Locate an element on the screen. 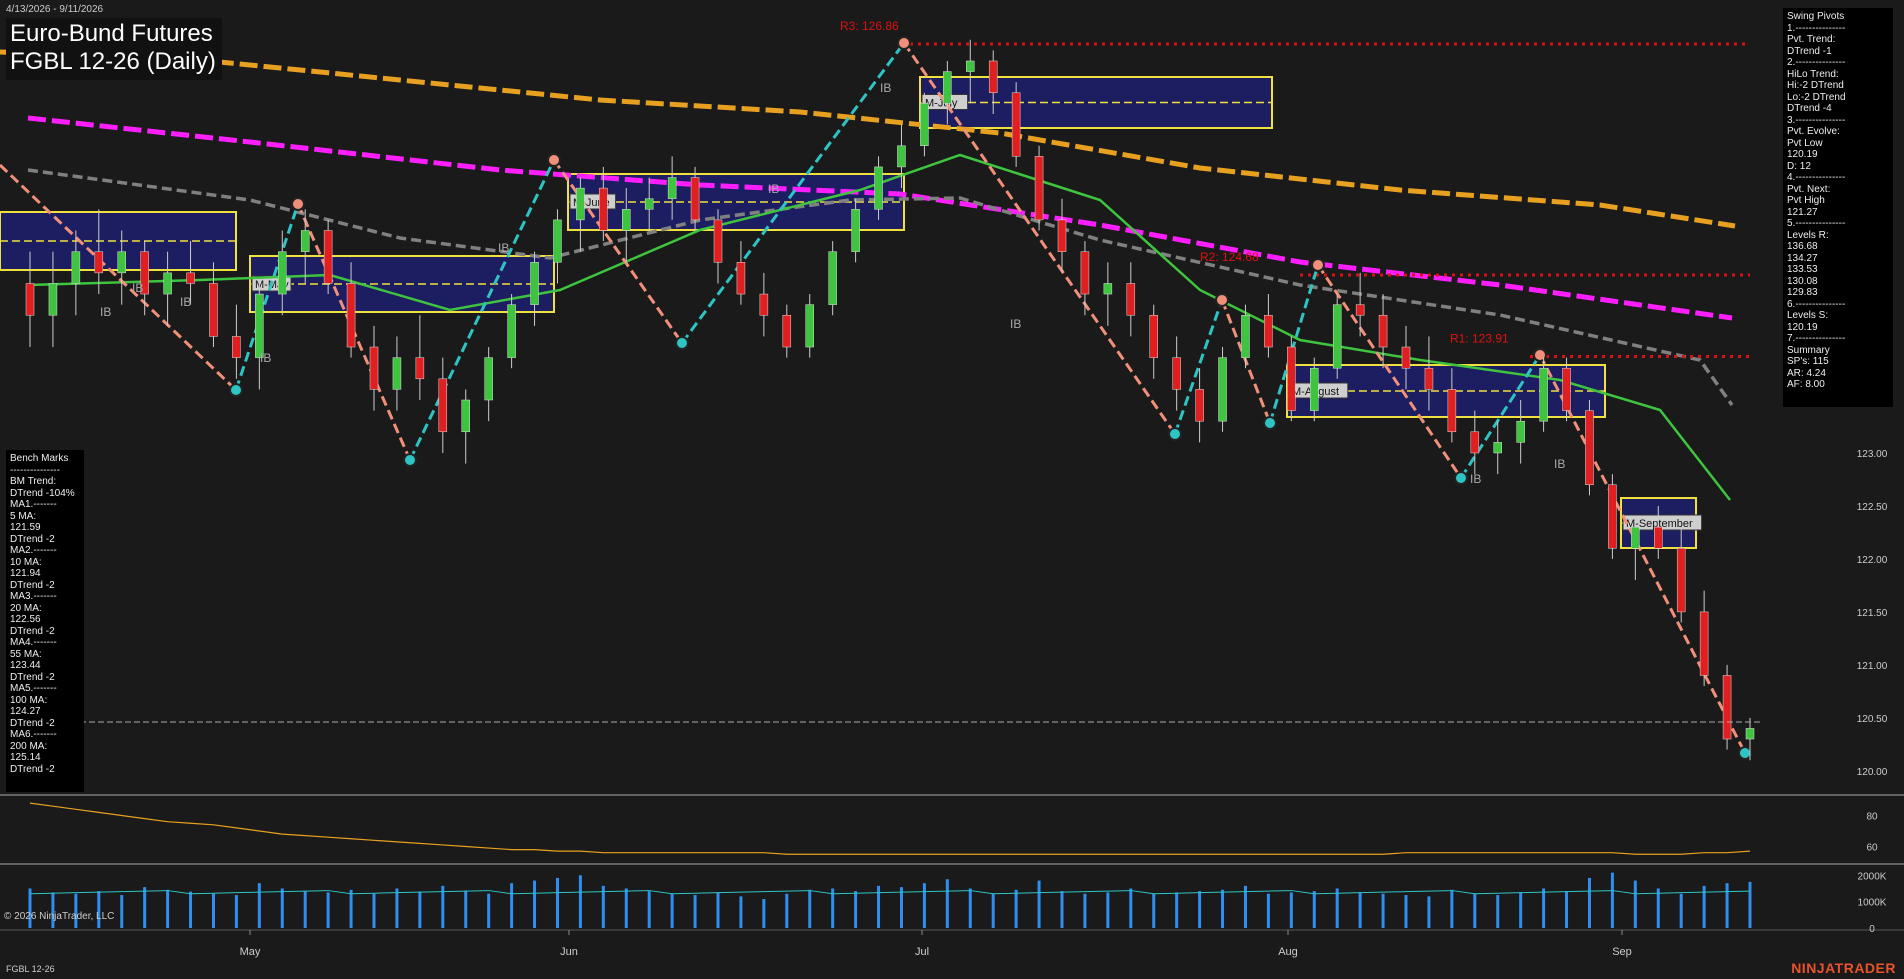 This screenshot has height=979, width=1904. panel-line: MA2.------- is located at coordinates (33, 550).